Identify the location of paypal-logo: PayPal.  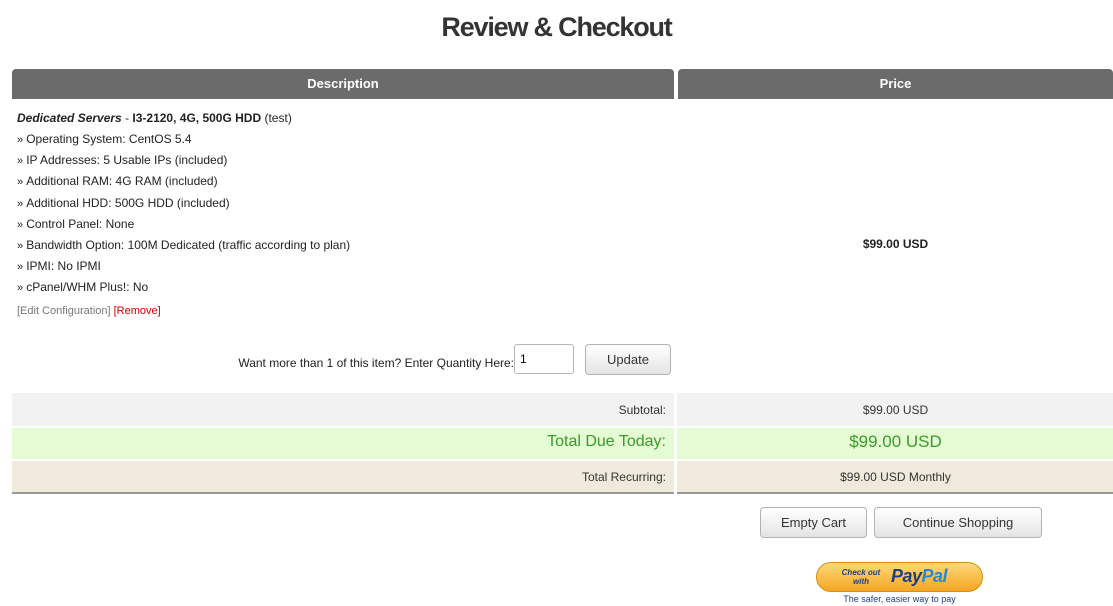
(919, 576).